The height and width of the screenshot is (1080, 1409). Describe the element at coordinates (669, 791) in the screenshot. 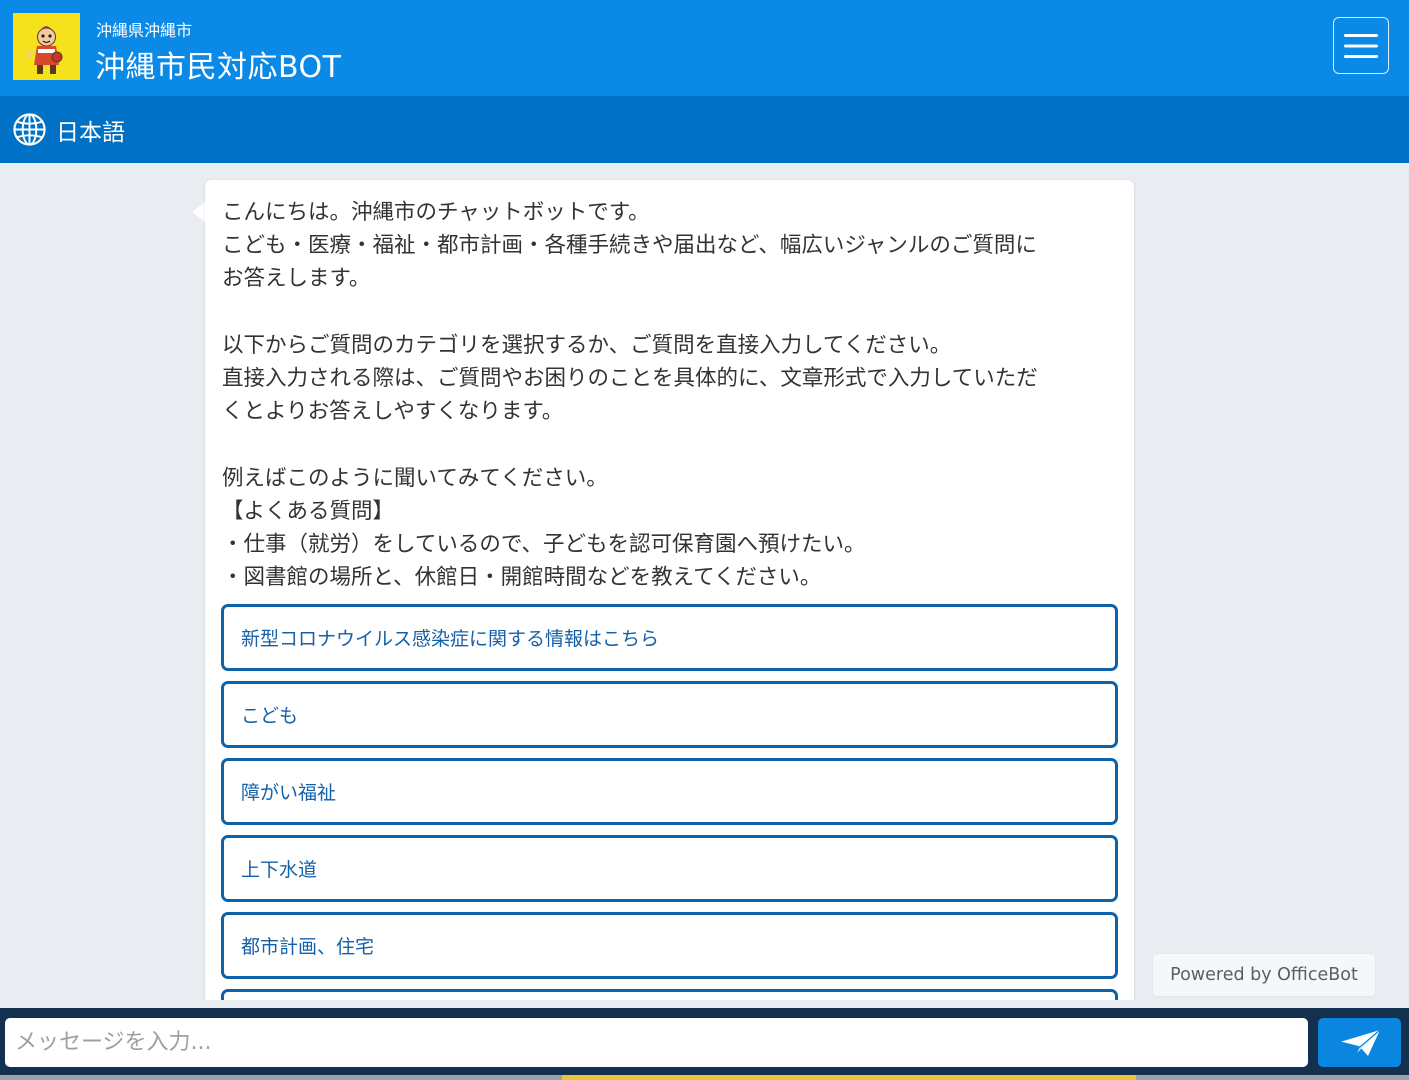

I see `option-disability-welfare: 障がい福祉` at that location.